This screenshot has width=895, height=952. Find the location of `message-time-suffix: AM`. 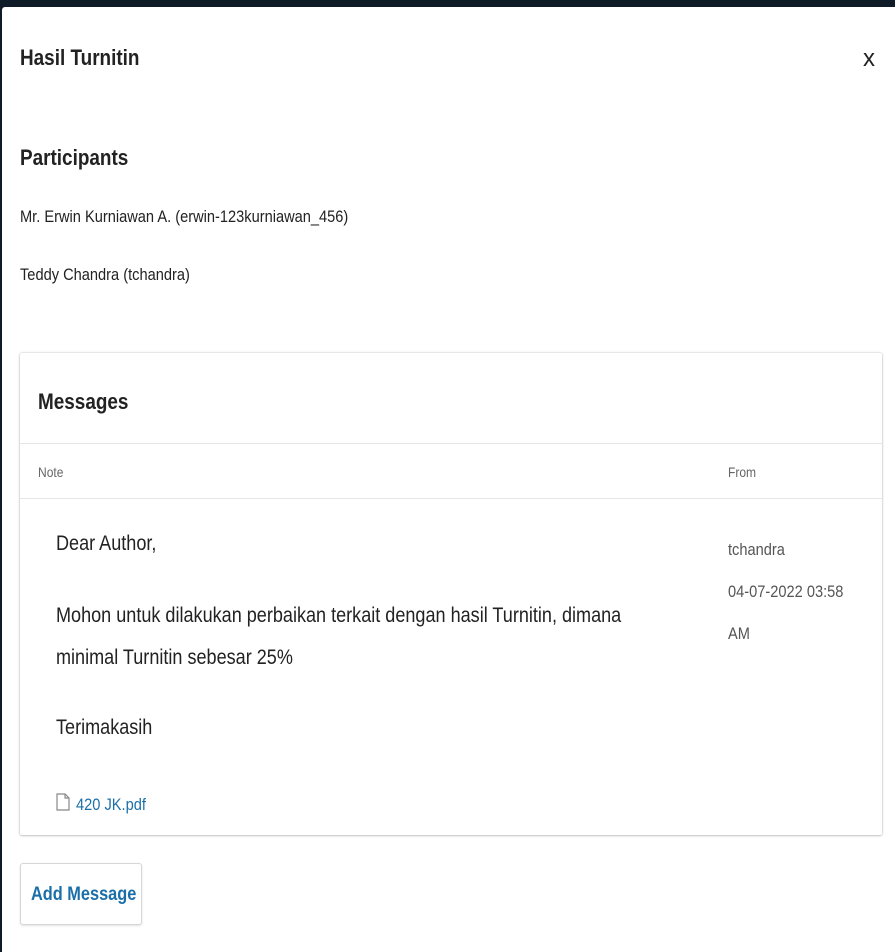

message-time-suffix: AM is located at coordinates (739, 633).